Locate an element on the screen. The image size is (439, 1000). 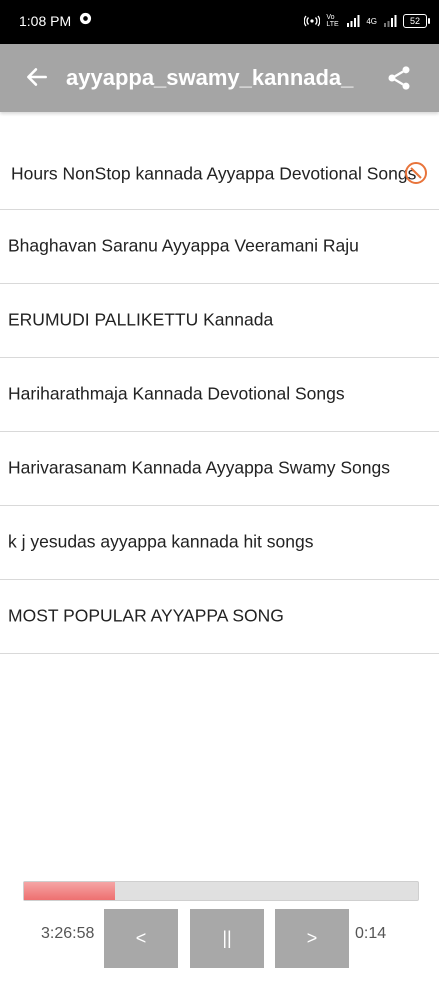
network-label: 4G is located at coordinates (371, 21).